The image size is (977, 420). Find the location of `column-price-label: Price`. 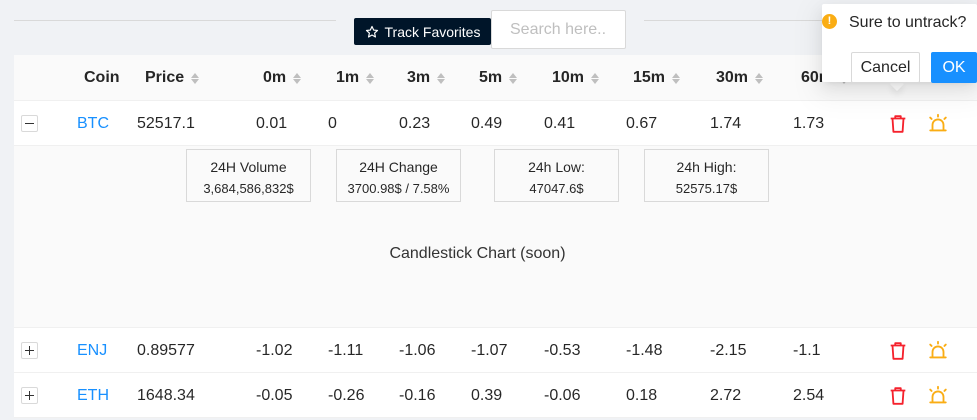

column-price-label: Price is located at coordinates (165, 77).